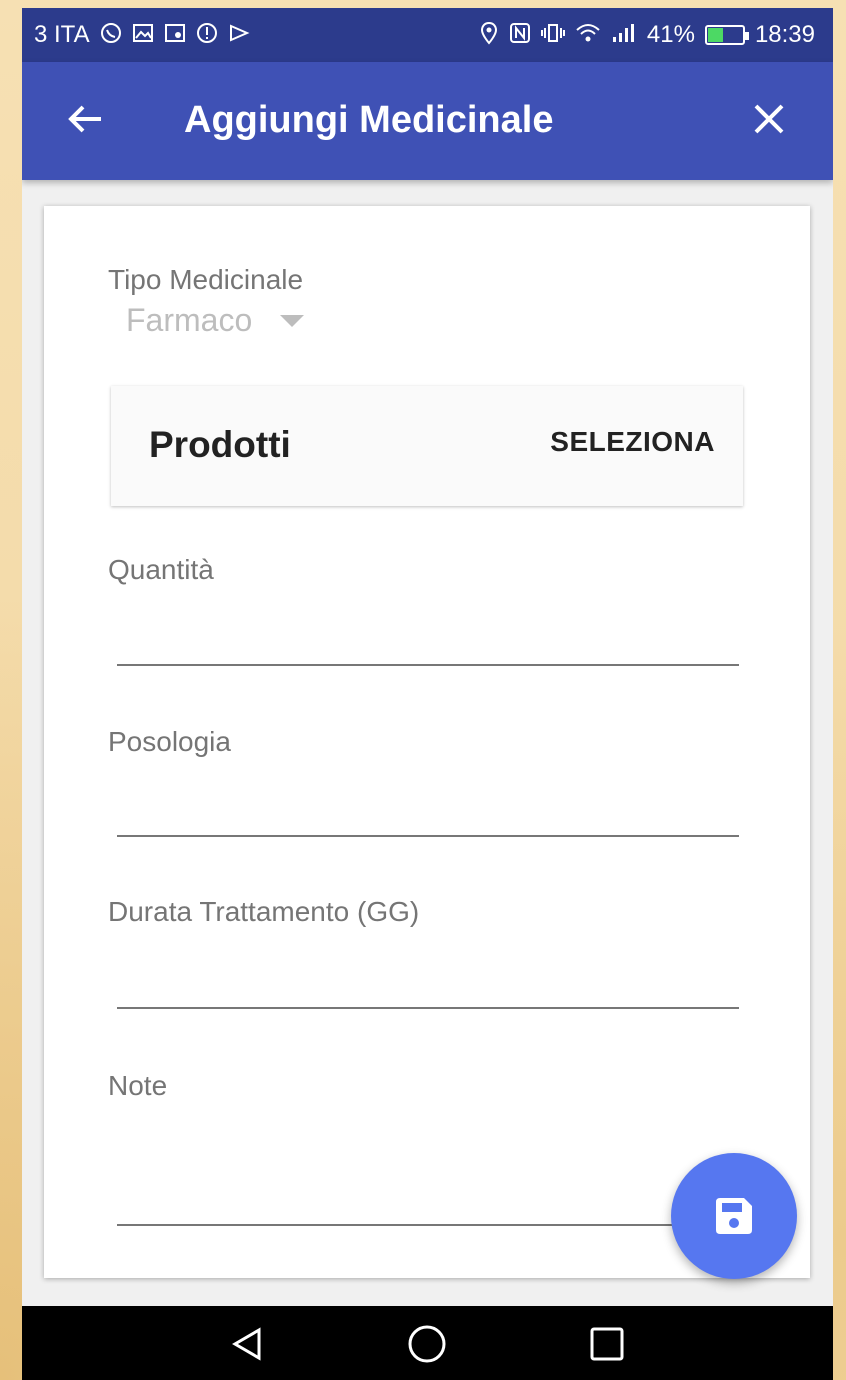 Image resolution: width=846 pixels, height=1380 pixels. Describe the element at coordinates (264, 911) in the screenshot. I see `durata-label: Durata Trattamento (GG)` at that location.